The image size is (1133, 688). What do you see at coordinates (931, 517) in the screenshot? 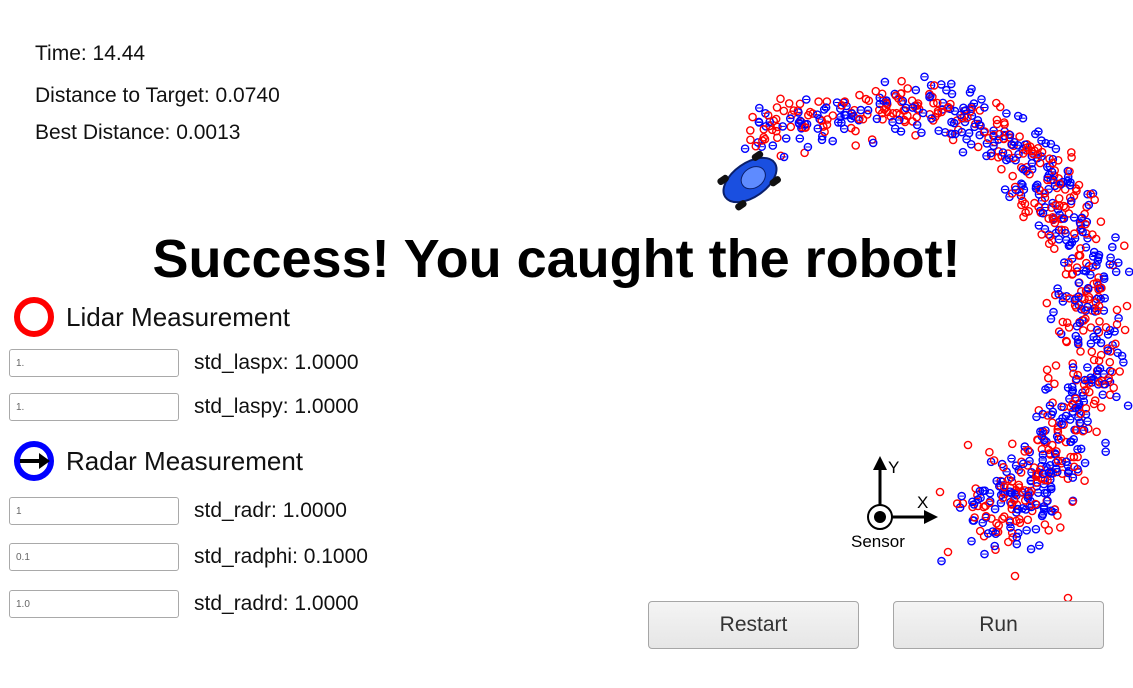
I see `x-axis-arrow-icon` at bounding box center [931, 517].